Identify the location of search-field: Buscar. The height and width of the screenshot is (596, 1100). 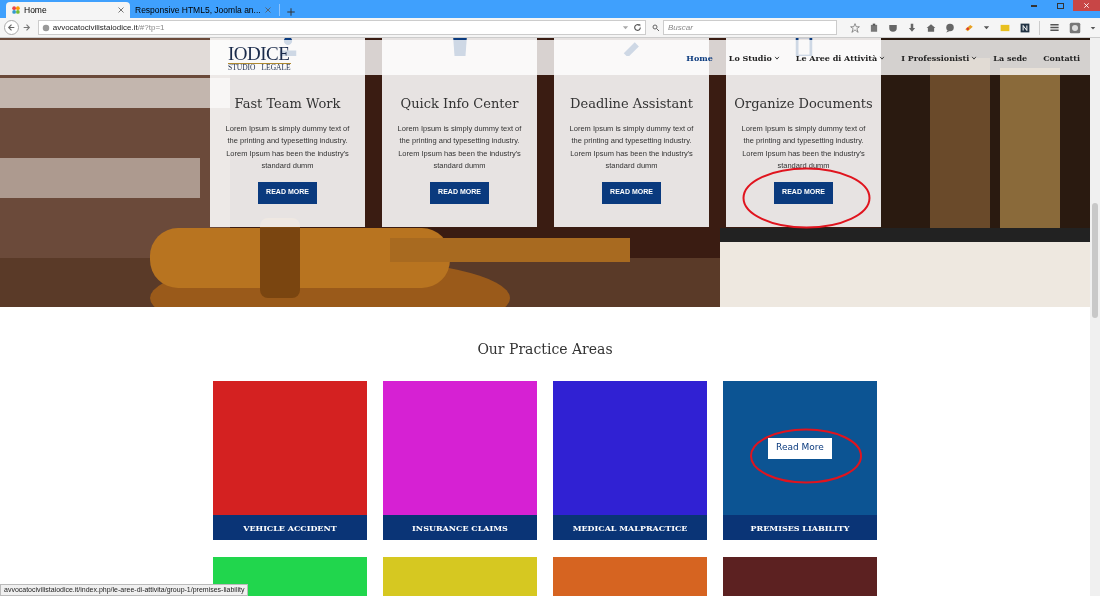
(750, 27).